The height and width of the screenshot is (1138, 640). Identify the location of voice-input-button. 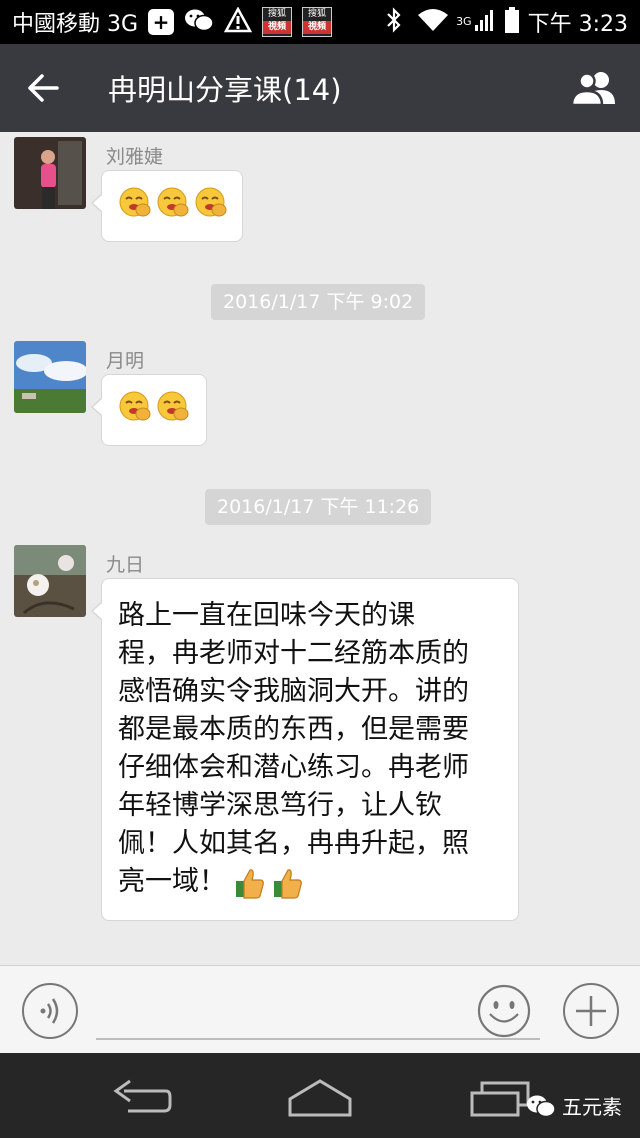
(50, 1011).